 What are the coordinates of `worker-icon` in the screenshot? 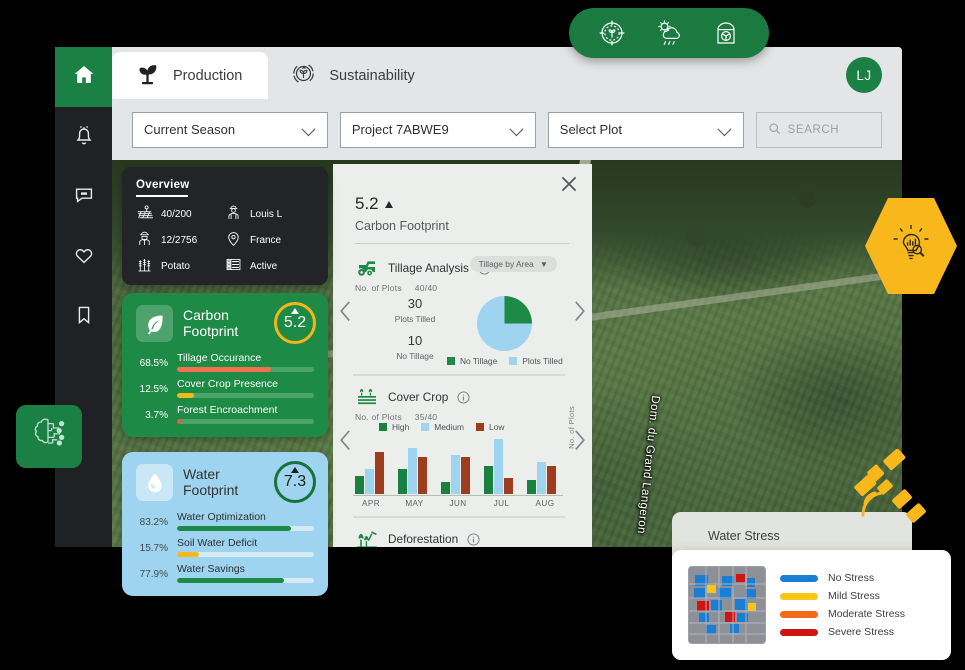 It's located at (144, 240).